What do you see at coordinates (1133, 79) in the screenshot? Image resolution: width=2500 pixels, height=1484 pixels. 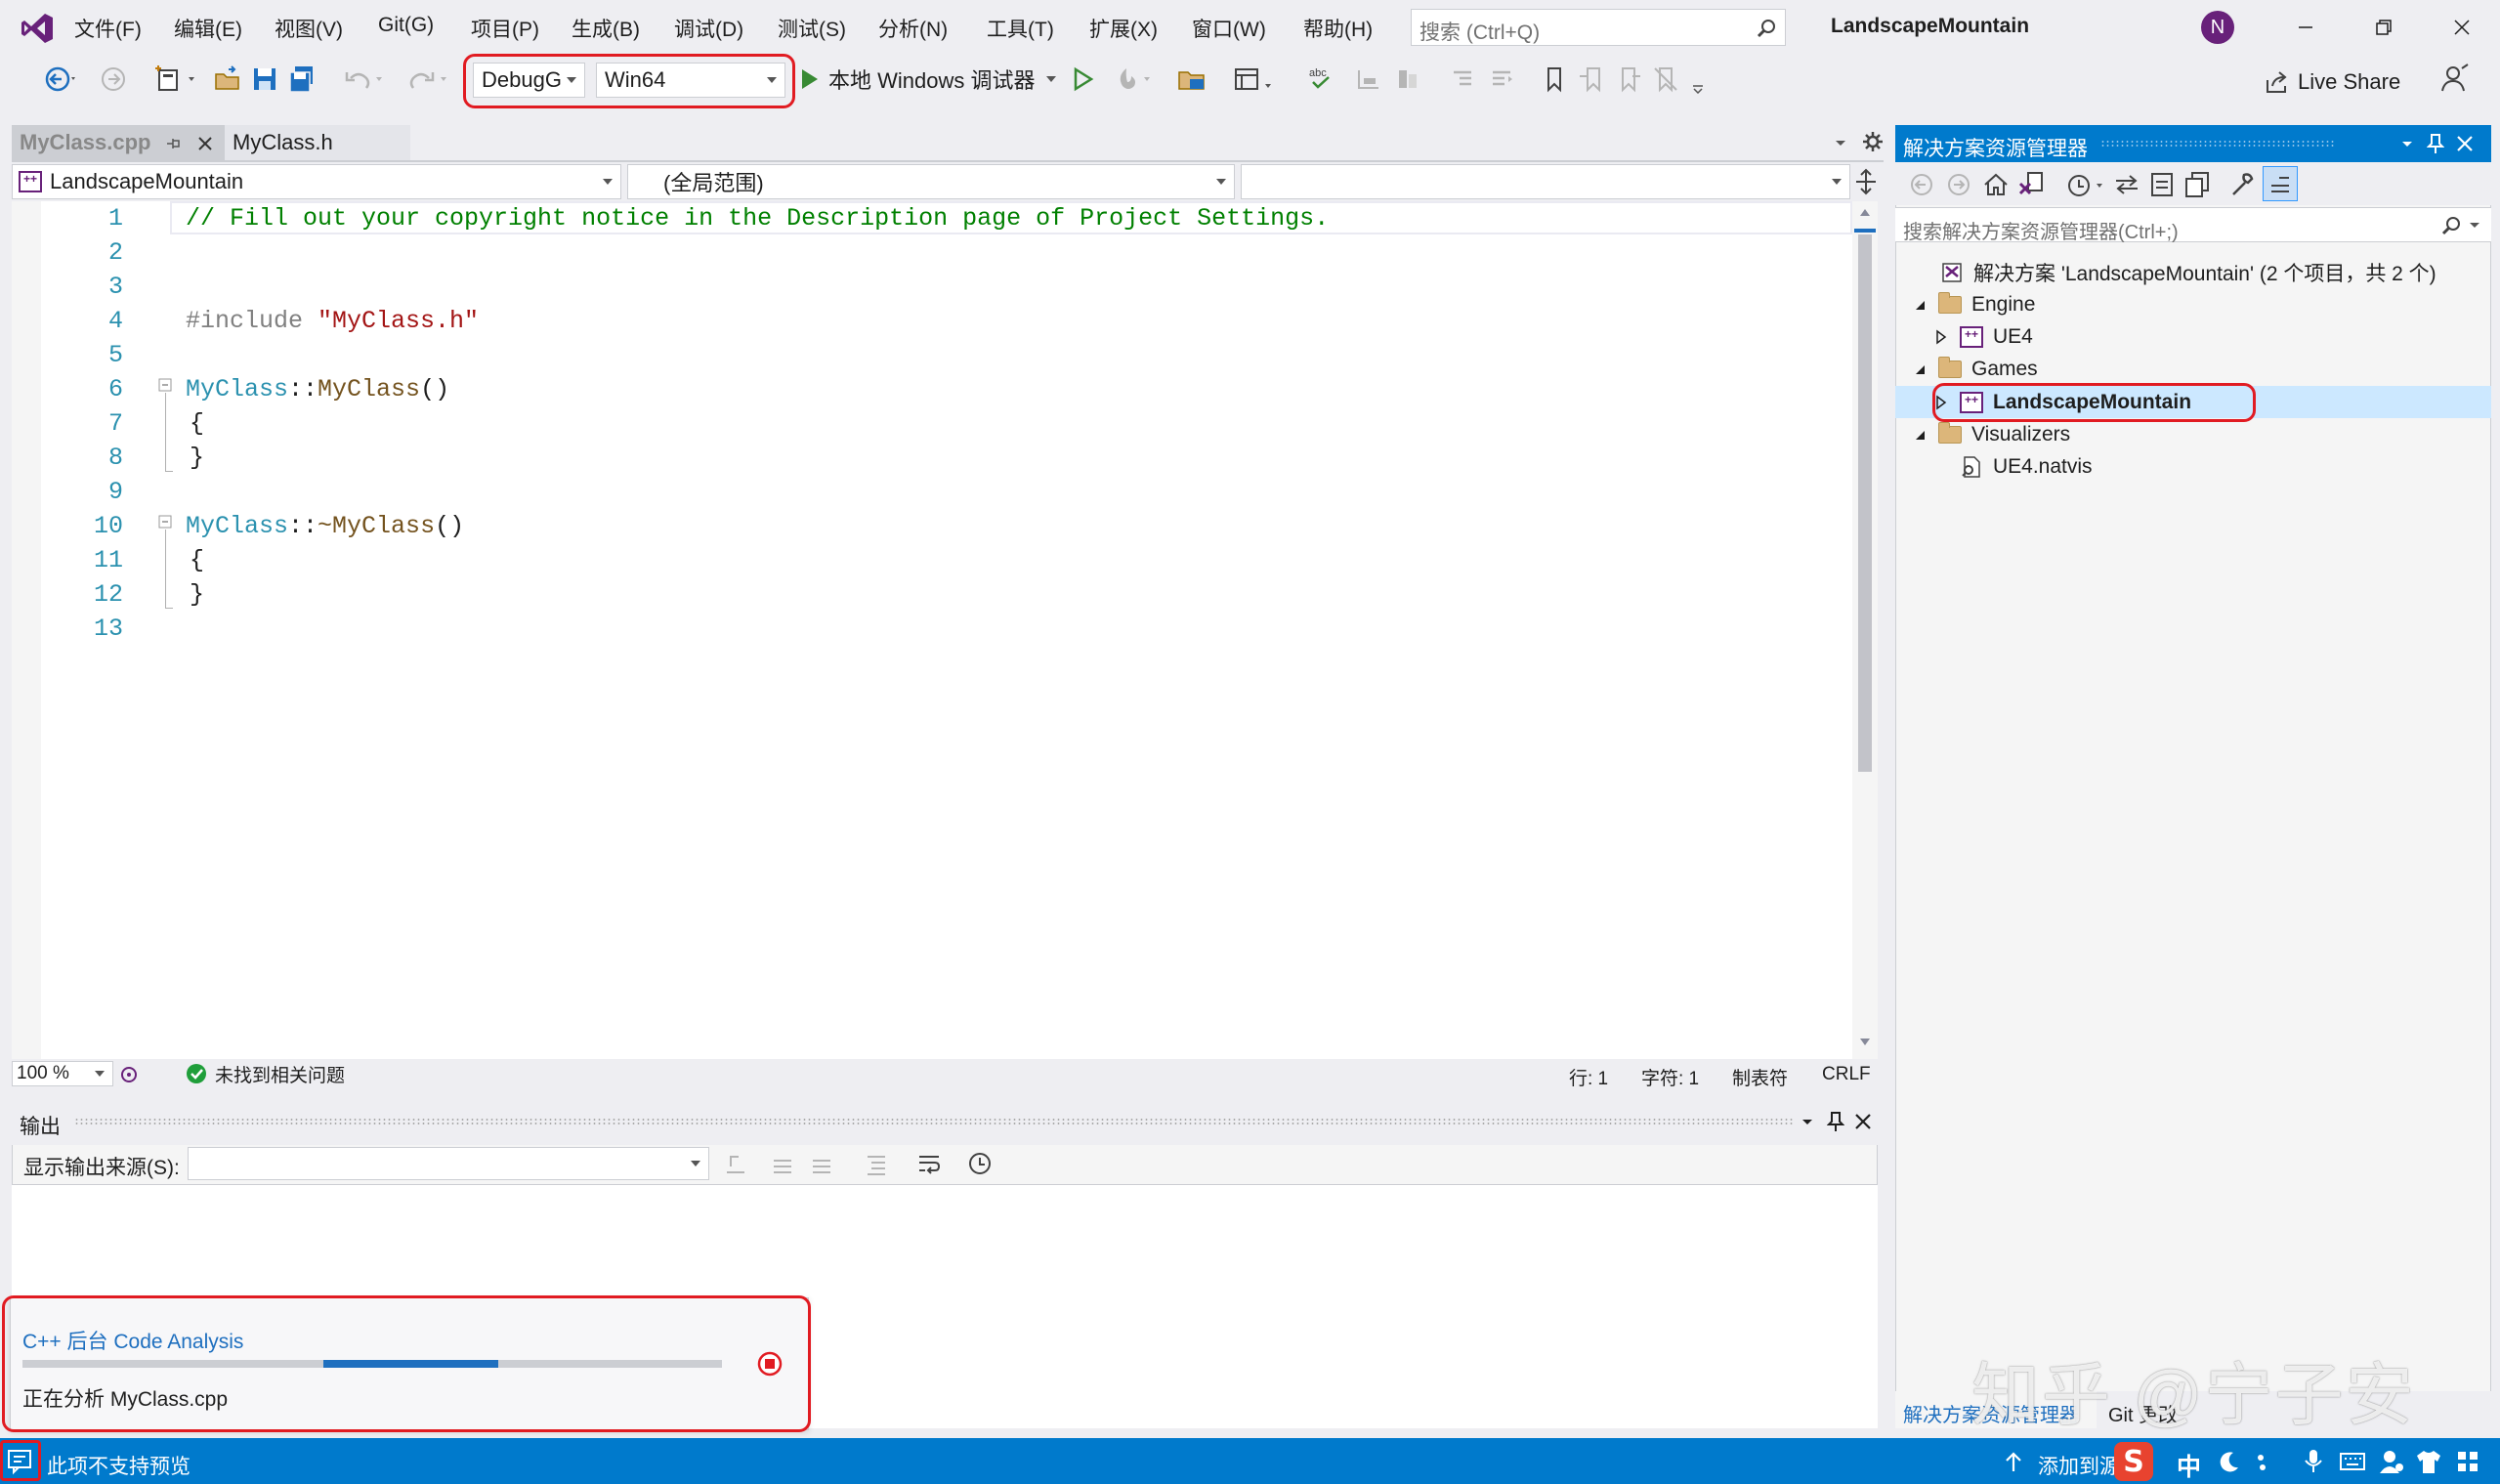 I see `hot-reload-icon` at bounding box center [1133, 79].